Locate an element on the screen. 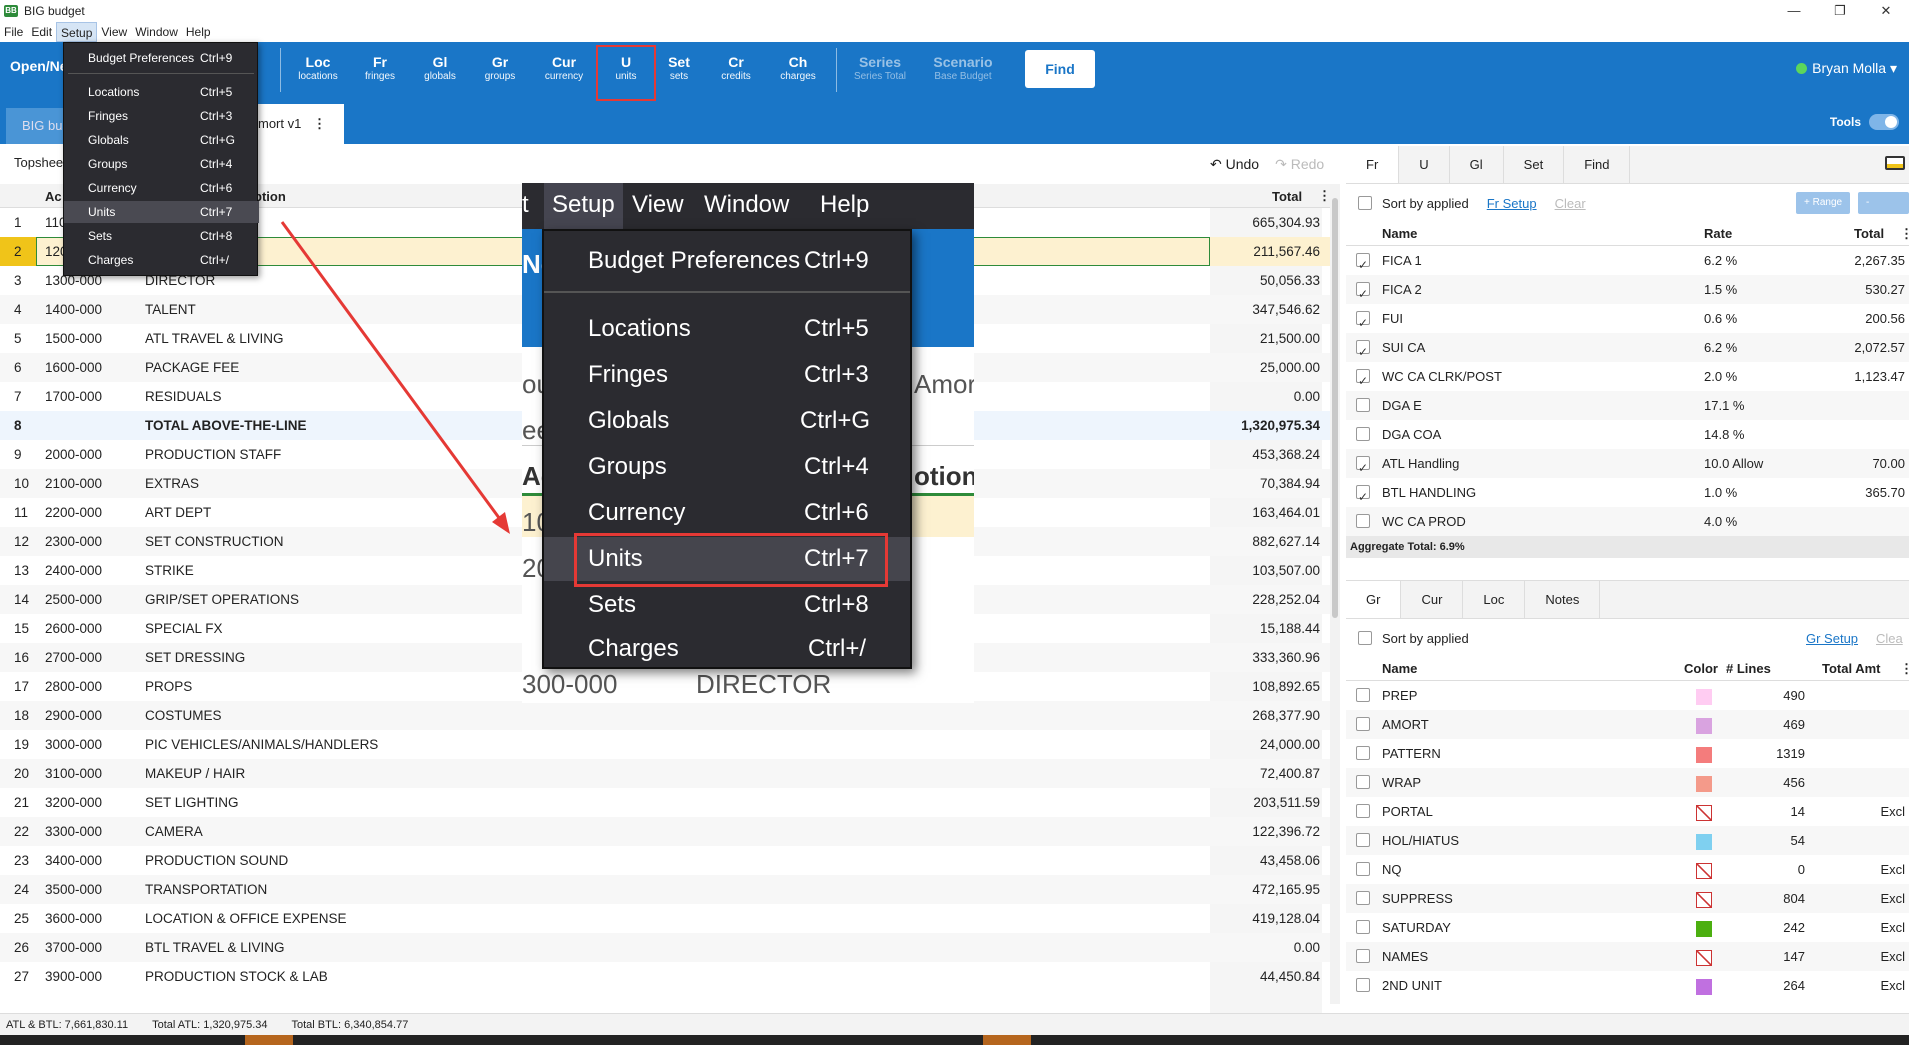 This screenshot has width=1909, height=1045. tab-groups: Gr is located at coordinates (1374, 599).